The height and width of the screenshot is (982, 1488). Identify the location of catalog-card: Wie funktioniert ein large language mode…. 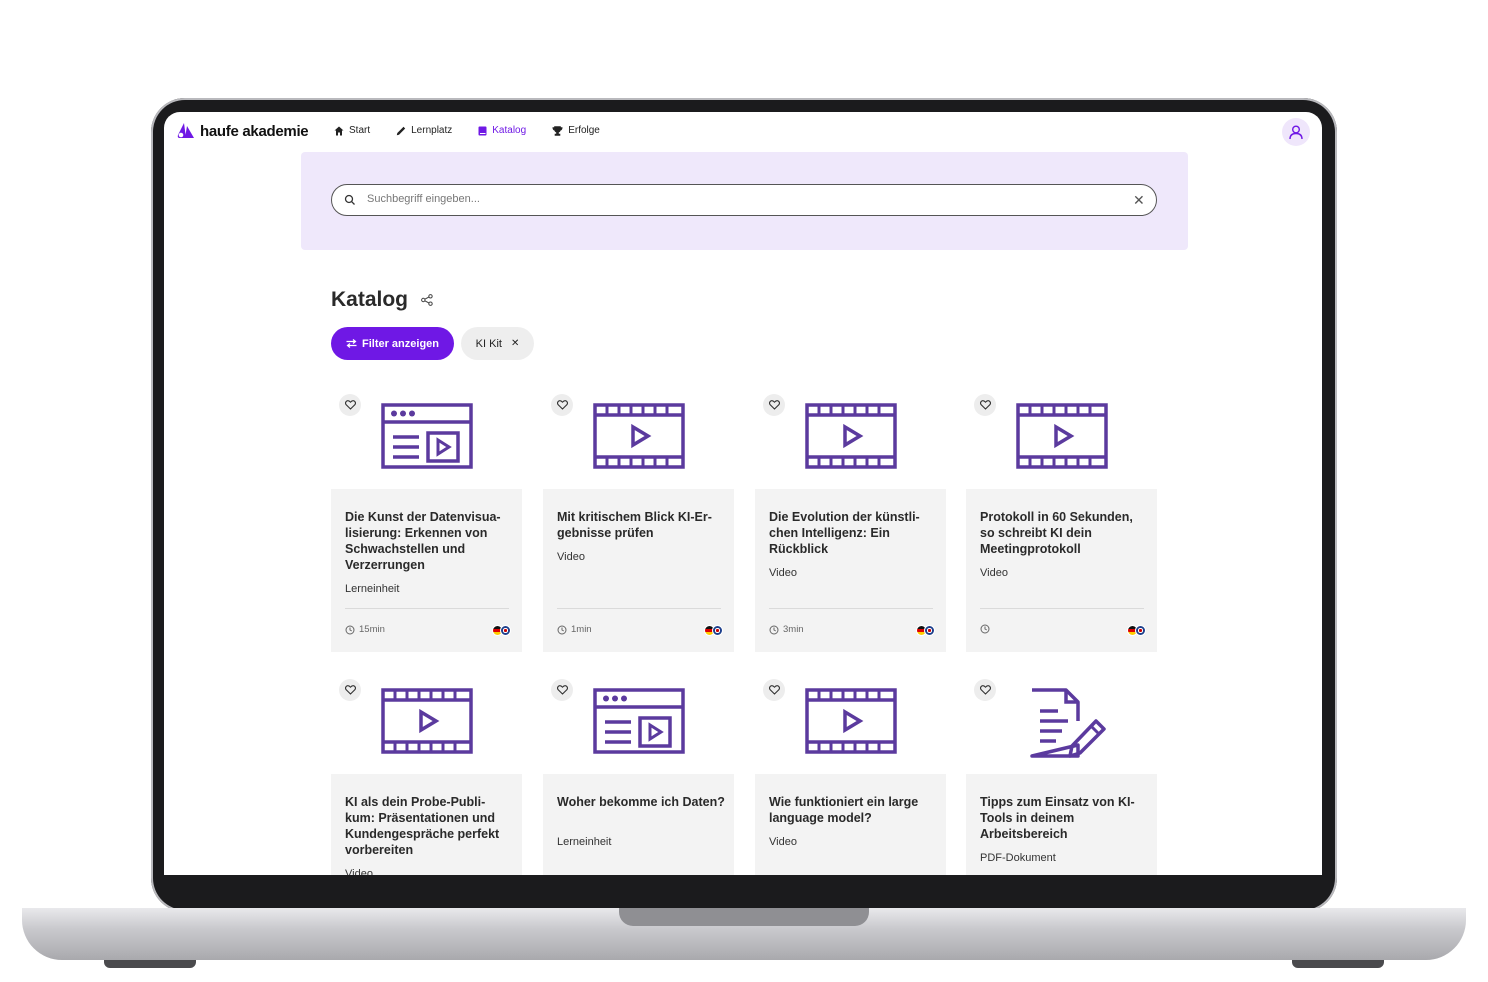
(850, 774).